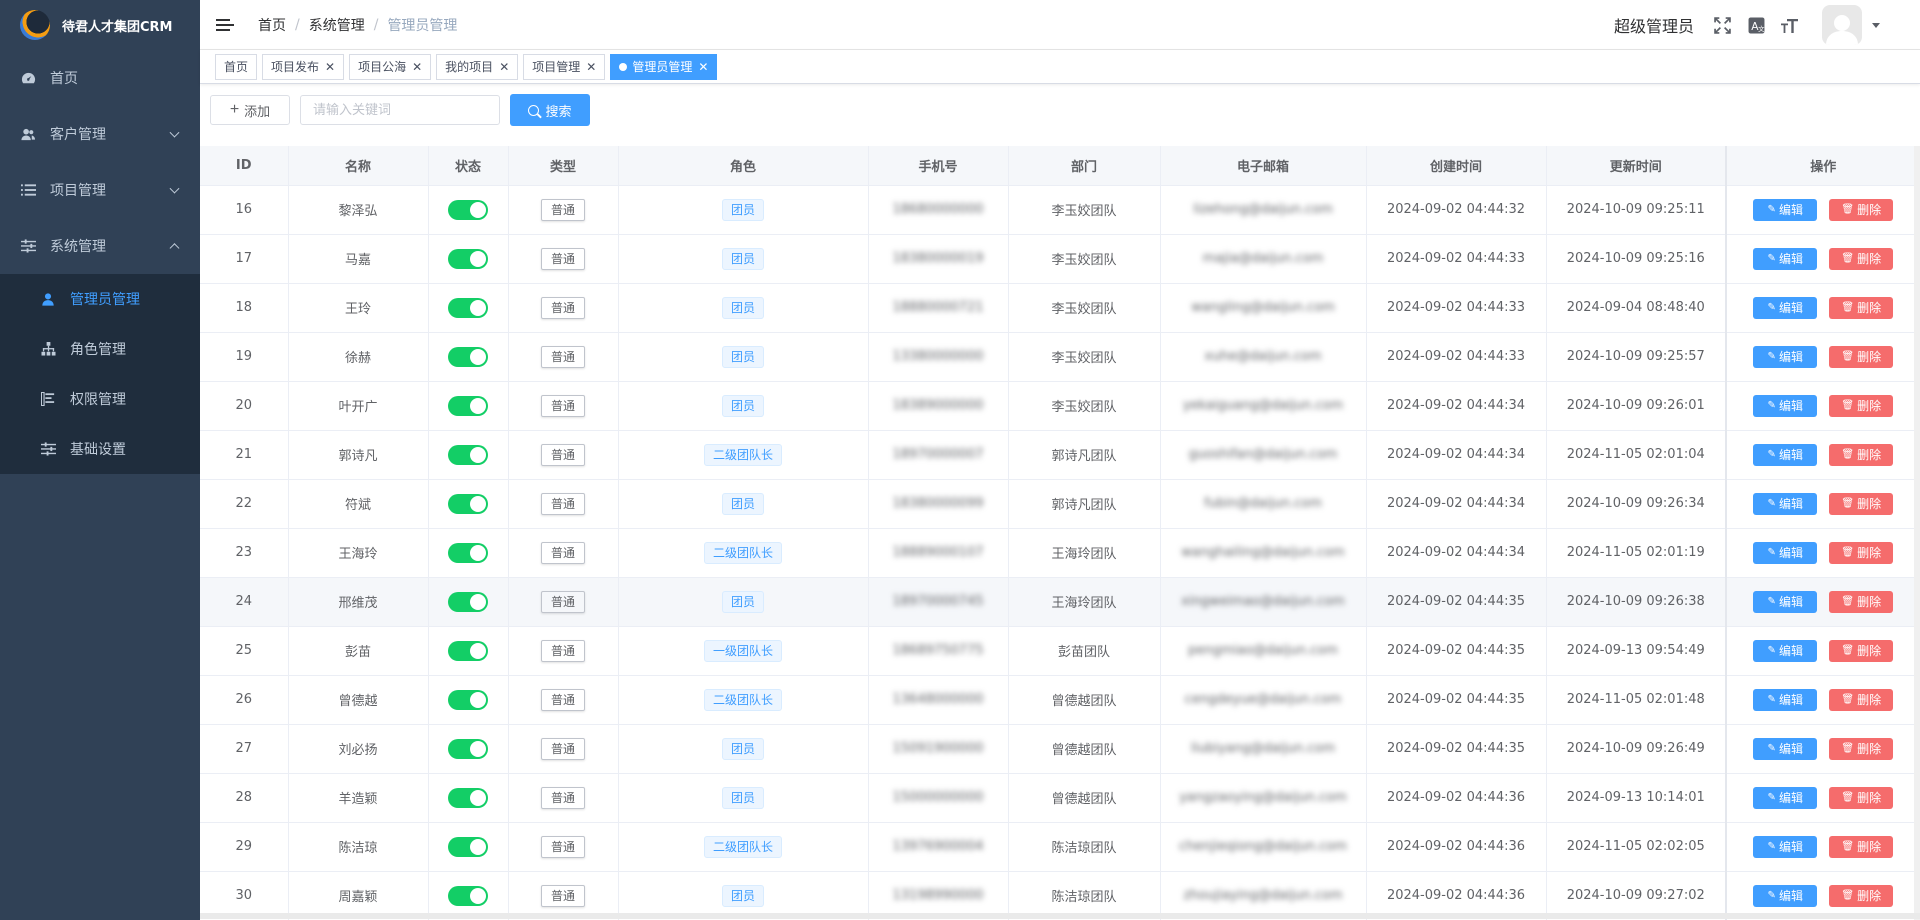  I want to click on sidebar-item-permission-management: 权限管理, so click(100, 399).